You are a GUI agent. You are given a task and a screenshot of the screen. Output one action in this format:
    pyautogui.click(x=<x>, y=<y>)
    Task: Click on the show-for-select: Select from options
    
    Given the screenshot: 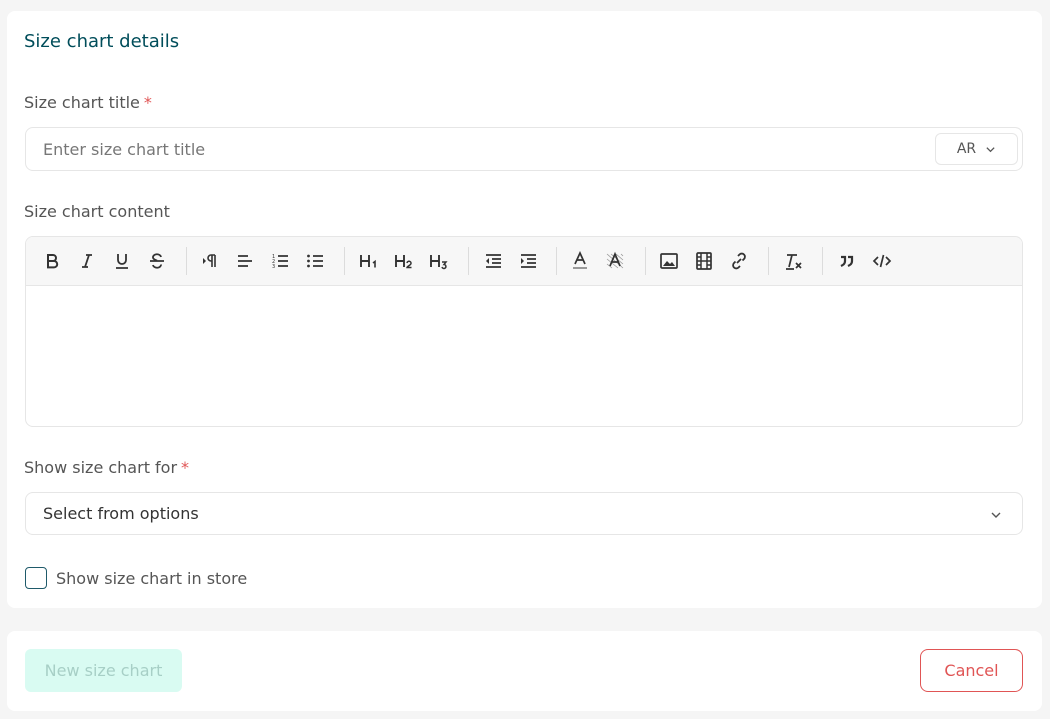 What is the action you would take?
    pyautogui.click(x=524, y=513)
    